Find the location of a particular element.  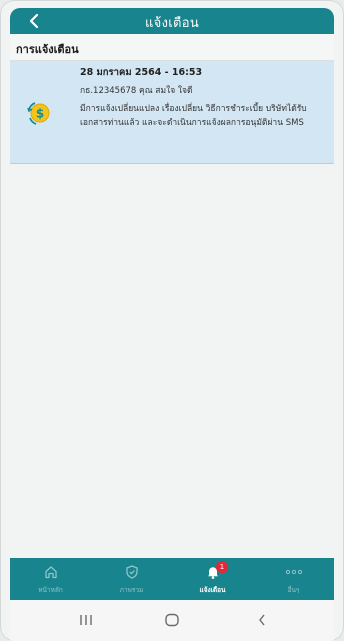

page-title: แจ้งเตือน is located at coordinates (172, 23).